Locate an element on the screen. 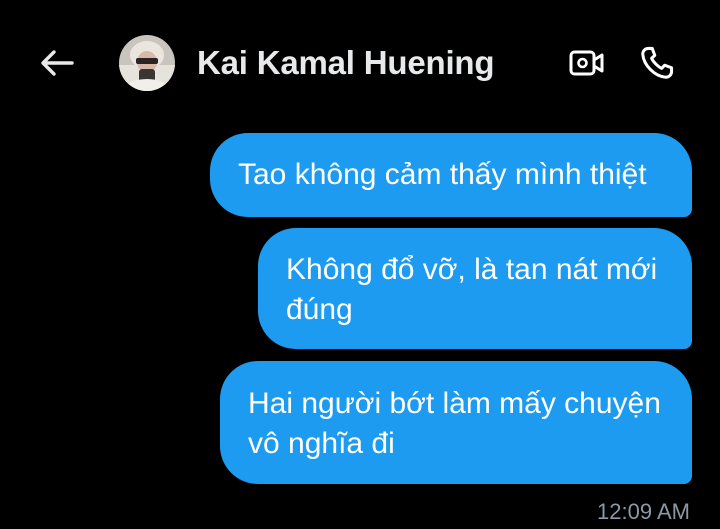 The height and width of the screenshot is (529, 720). arrow-left-icon is located at coordinates (57, 63).